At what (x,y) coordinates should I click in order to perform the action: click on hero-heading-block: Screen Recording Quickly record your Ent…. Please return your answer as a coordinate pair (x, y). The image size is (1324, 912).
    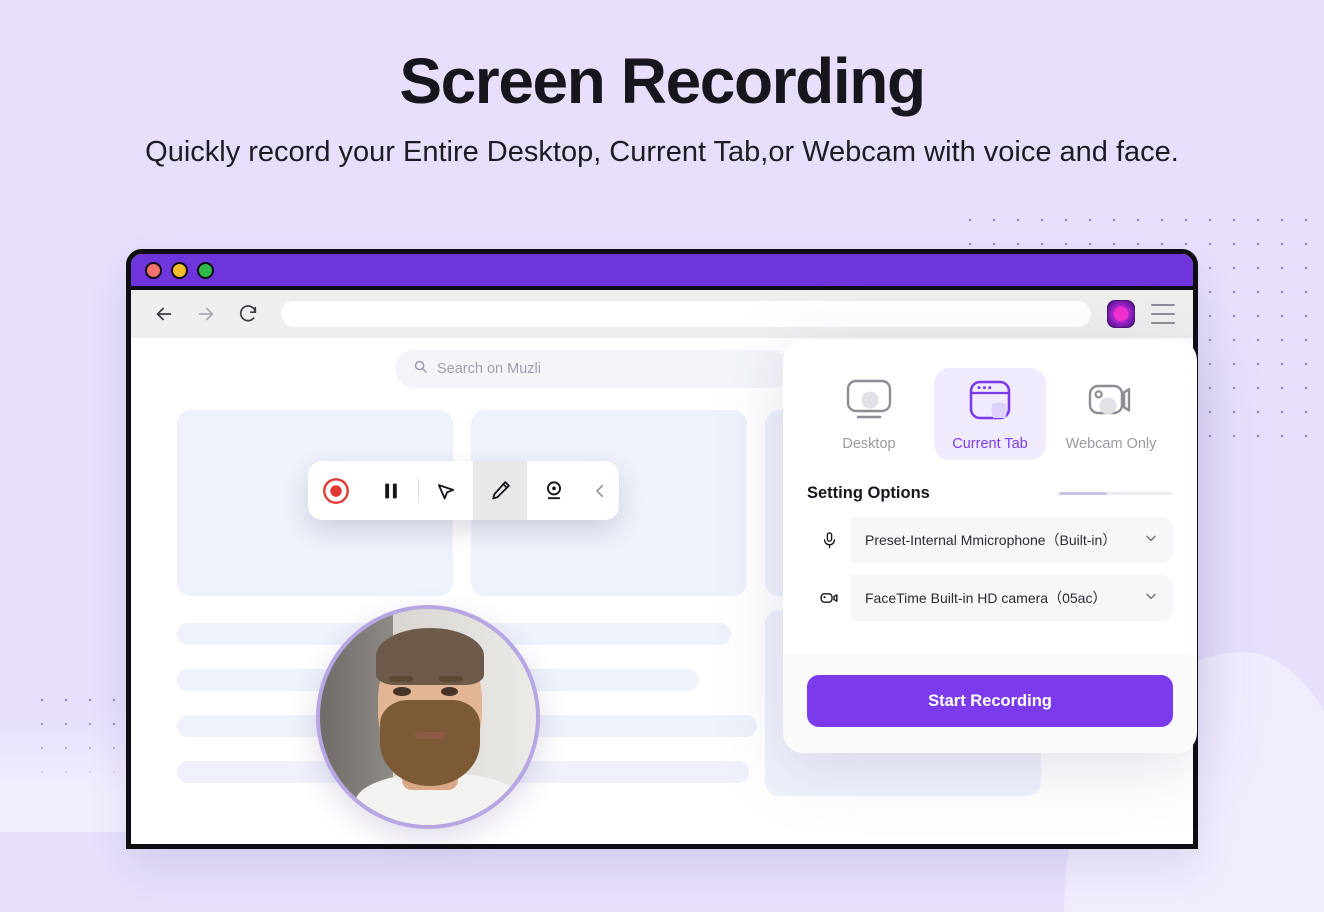
    Looking at the image, I should click on (662, 110).